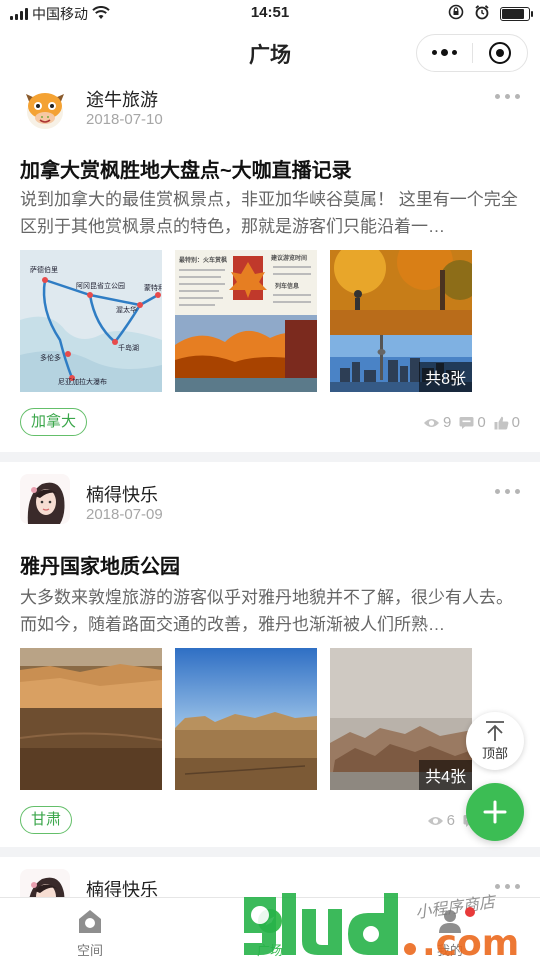 This screenshot has height=960, width=540. What do you see at coordinates (401, 719) in the screenshot?
I see `post-image: 共4张` at bounding box center [401, 719].